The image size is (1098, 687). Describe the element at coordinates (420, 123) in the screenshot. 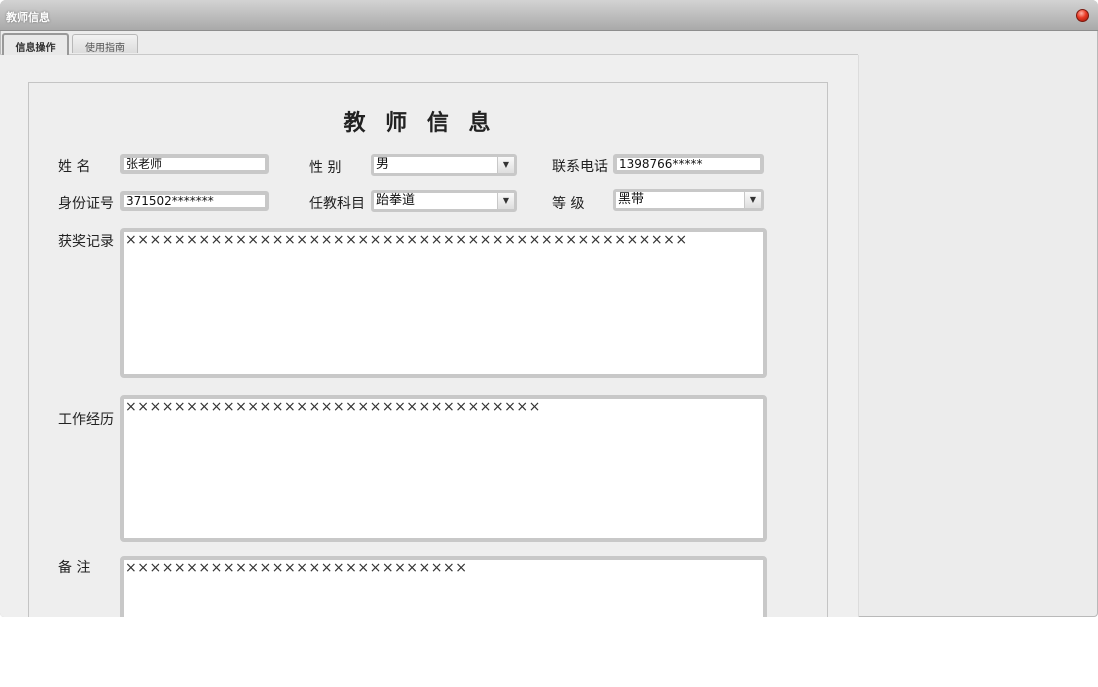

I see `page-title: 教 师 信 息` at that location.